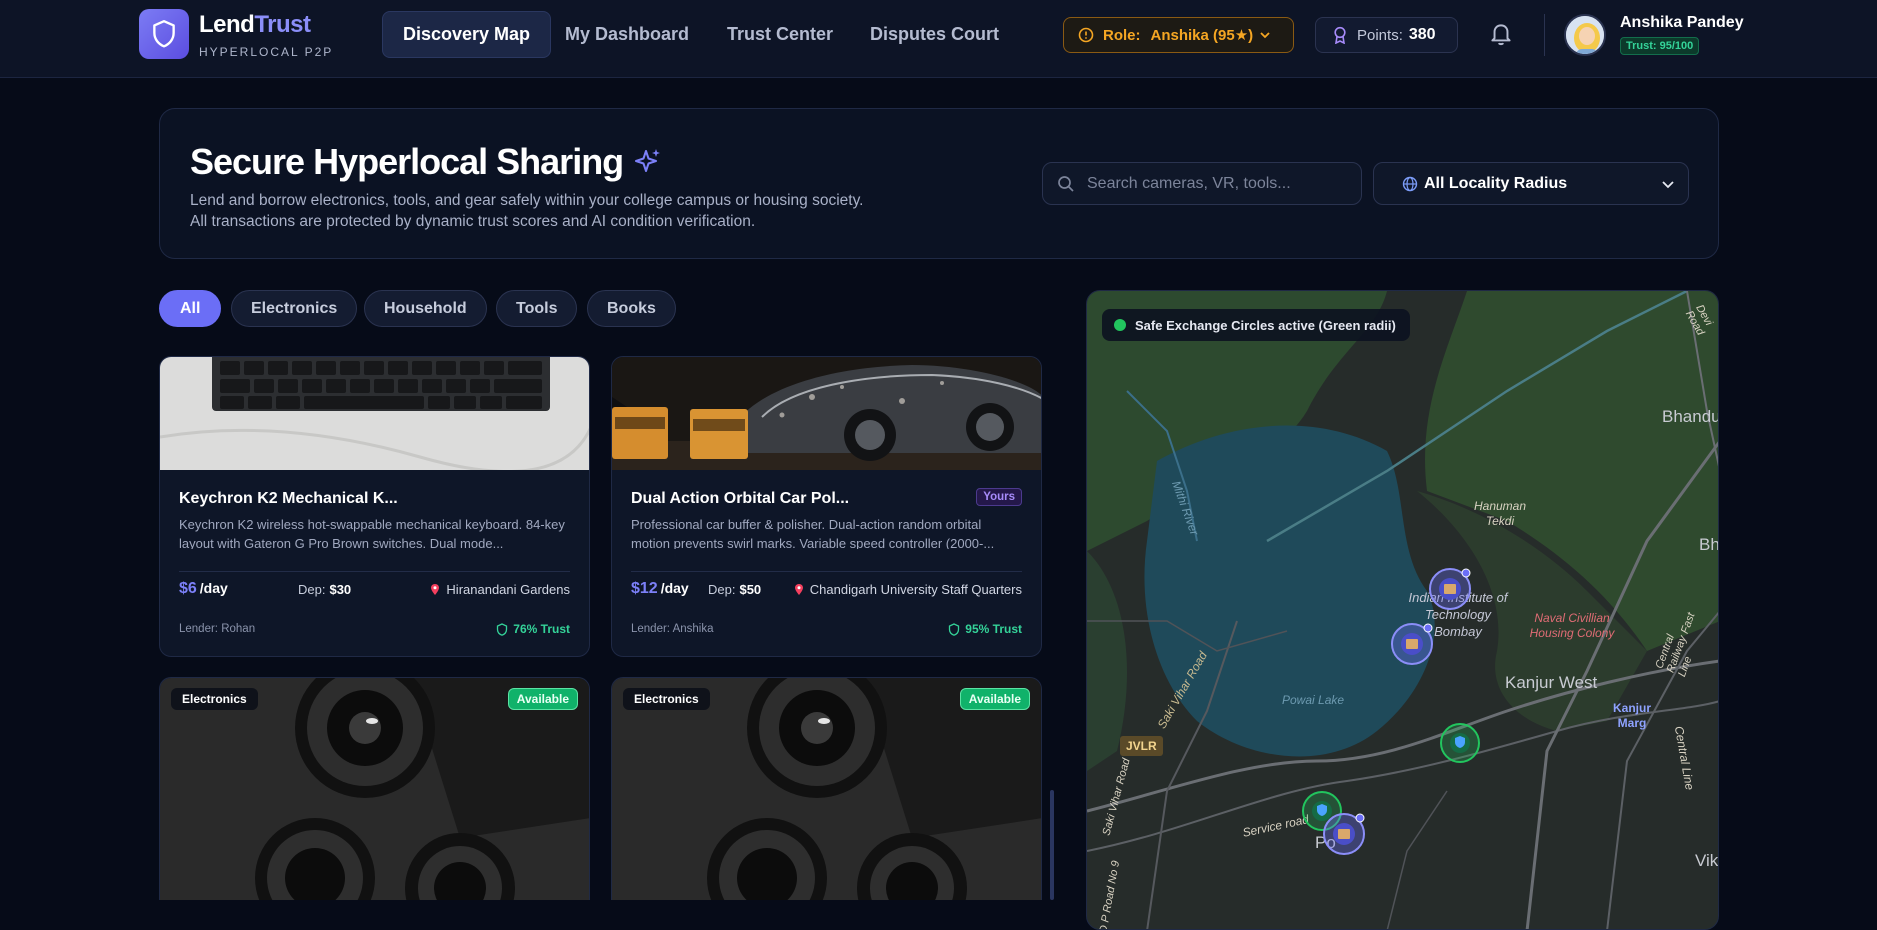 The height and width of the screenshot is (930, 1877). I want to click on navbar-divider, so click(1544, 35).